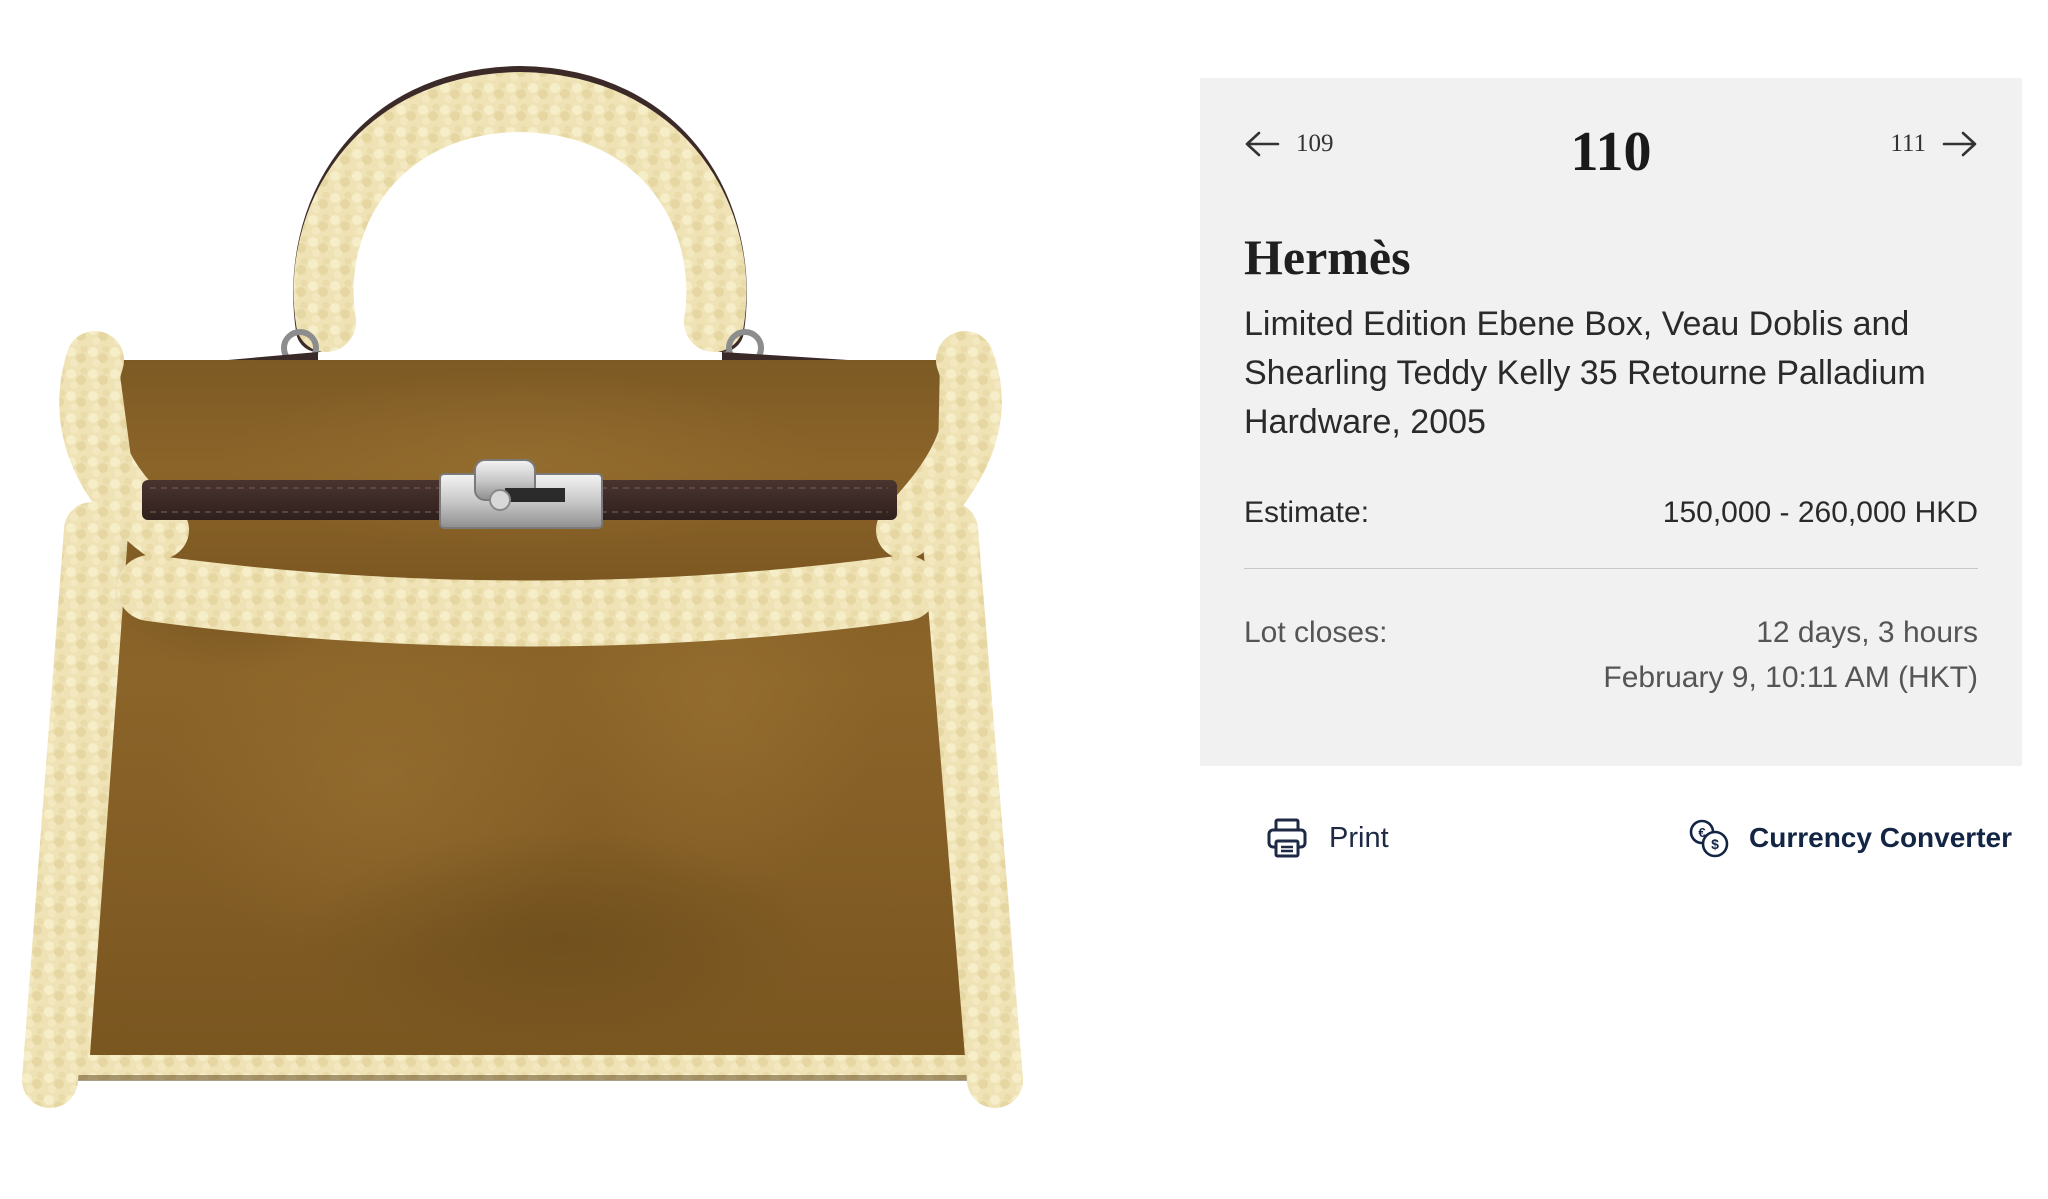 The width and height of the screenshot is (2048, 1199). What do you see at coordinates (1959, 144) in the screenshot?
I see `arrow-right-icon` at bounding box center [1959, 144].